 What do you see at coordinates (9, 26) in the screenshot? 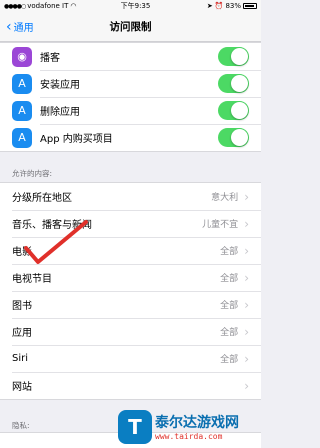
I see `chevron-left-icon: ‹` at bounding box center [9, 26].